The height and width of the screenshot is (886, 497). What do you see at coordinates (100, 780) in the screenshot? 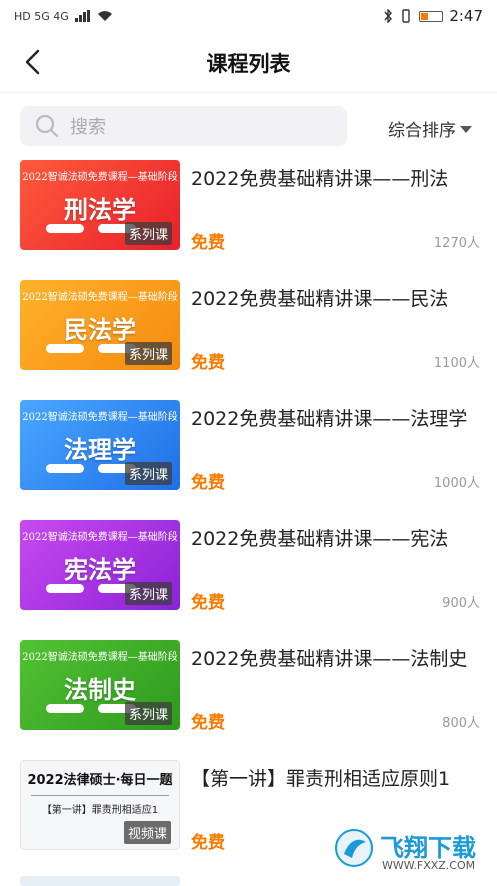
I see `thumb-title: 2022法律硕士·每日一题` at bounding box center [100, 780].